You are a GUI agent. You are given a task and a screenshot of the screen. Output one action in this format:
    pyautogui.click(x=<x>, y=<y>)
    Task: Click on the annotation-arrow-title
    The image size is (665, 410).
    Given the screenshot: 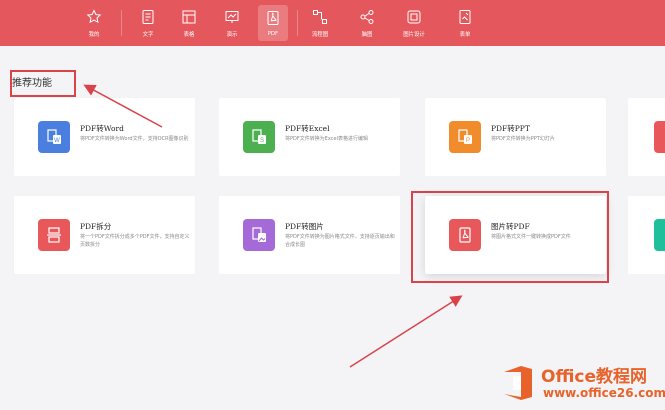 What is the action you would take?
    pyautogui.click(x=123, y=106)
    